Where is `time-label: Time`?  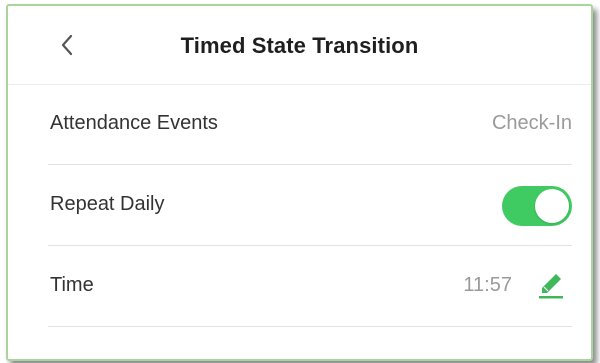
time-label: Time is located at coordinates (72, 285).